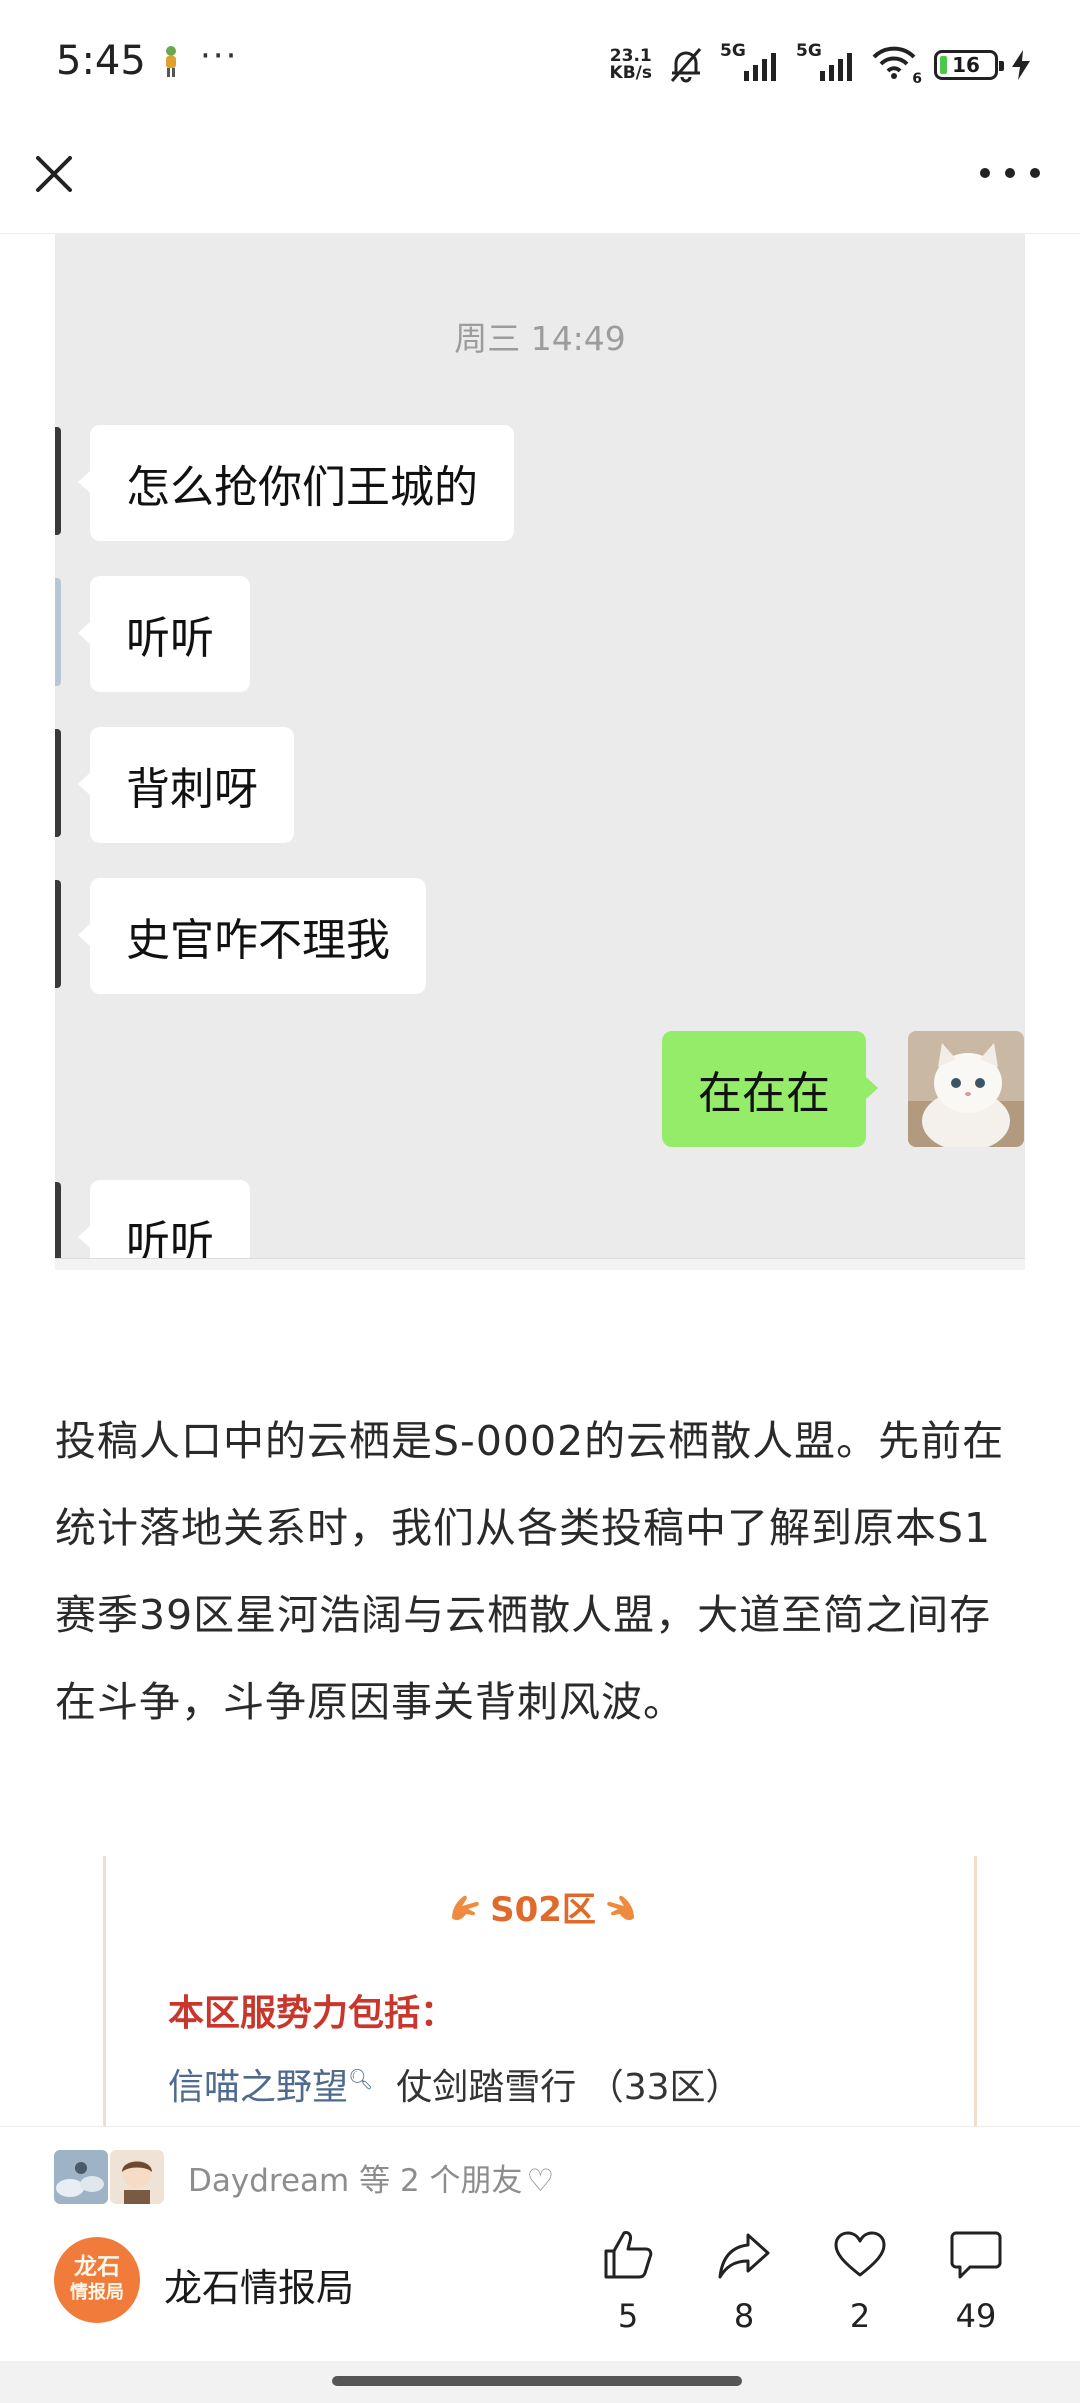  What do you see at coordinates (361, 2079) in the screenshot?
I see `search-icon: 🔍︎` at bounding box center [361, 2079].